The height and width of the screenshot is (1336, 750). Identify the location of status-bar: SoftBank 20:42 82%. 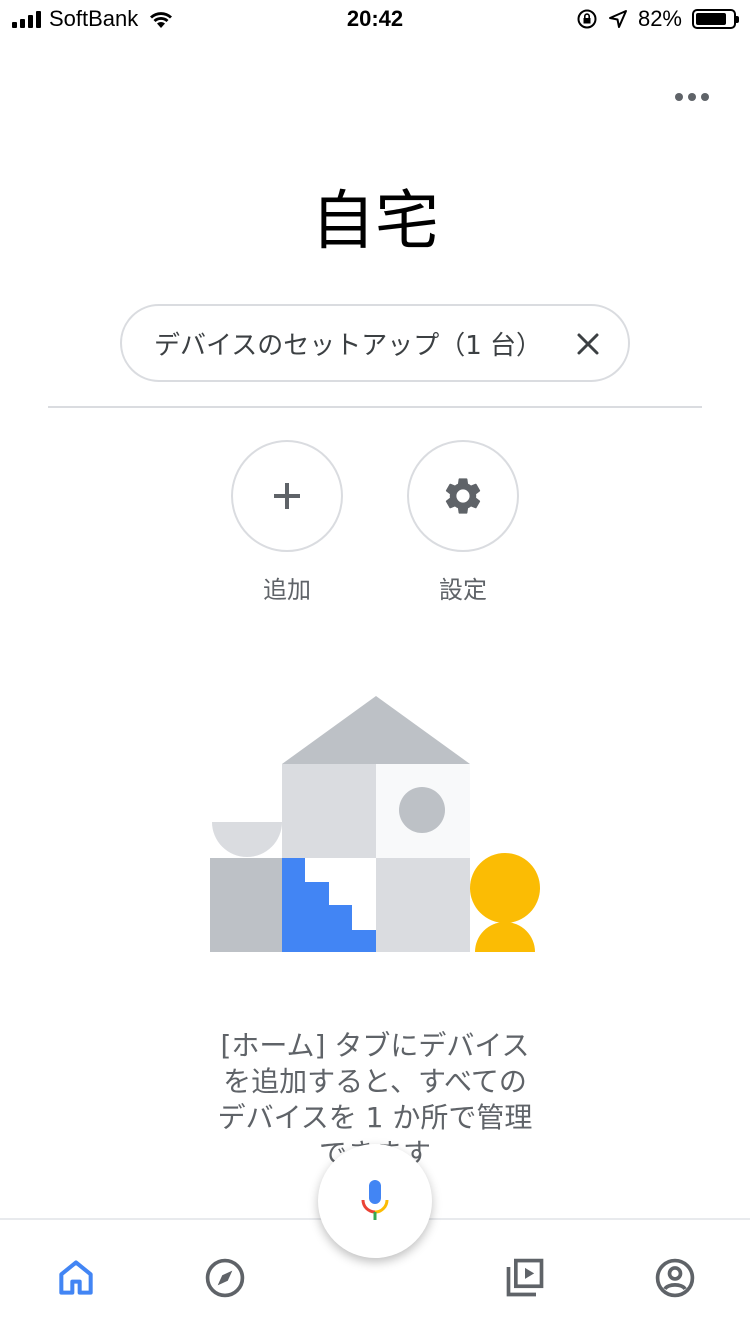
(375, 20).